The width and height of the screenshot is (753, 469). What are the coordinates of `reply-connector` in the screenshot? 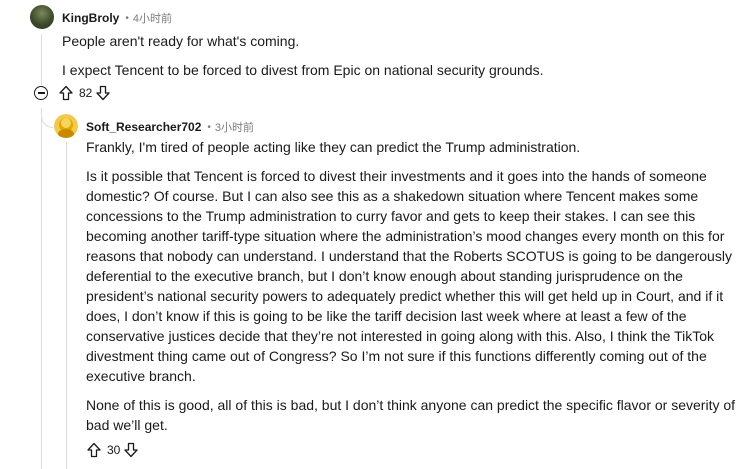 It's located at (47, 118).